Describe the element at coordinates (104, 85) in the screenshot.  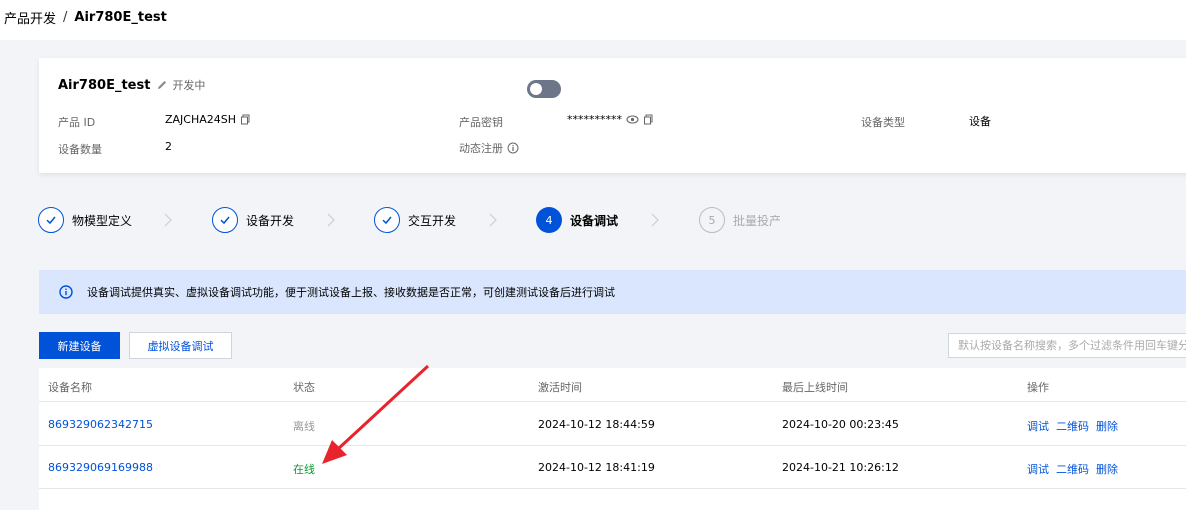
I see `product-name: Air780E_test` at that location.